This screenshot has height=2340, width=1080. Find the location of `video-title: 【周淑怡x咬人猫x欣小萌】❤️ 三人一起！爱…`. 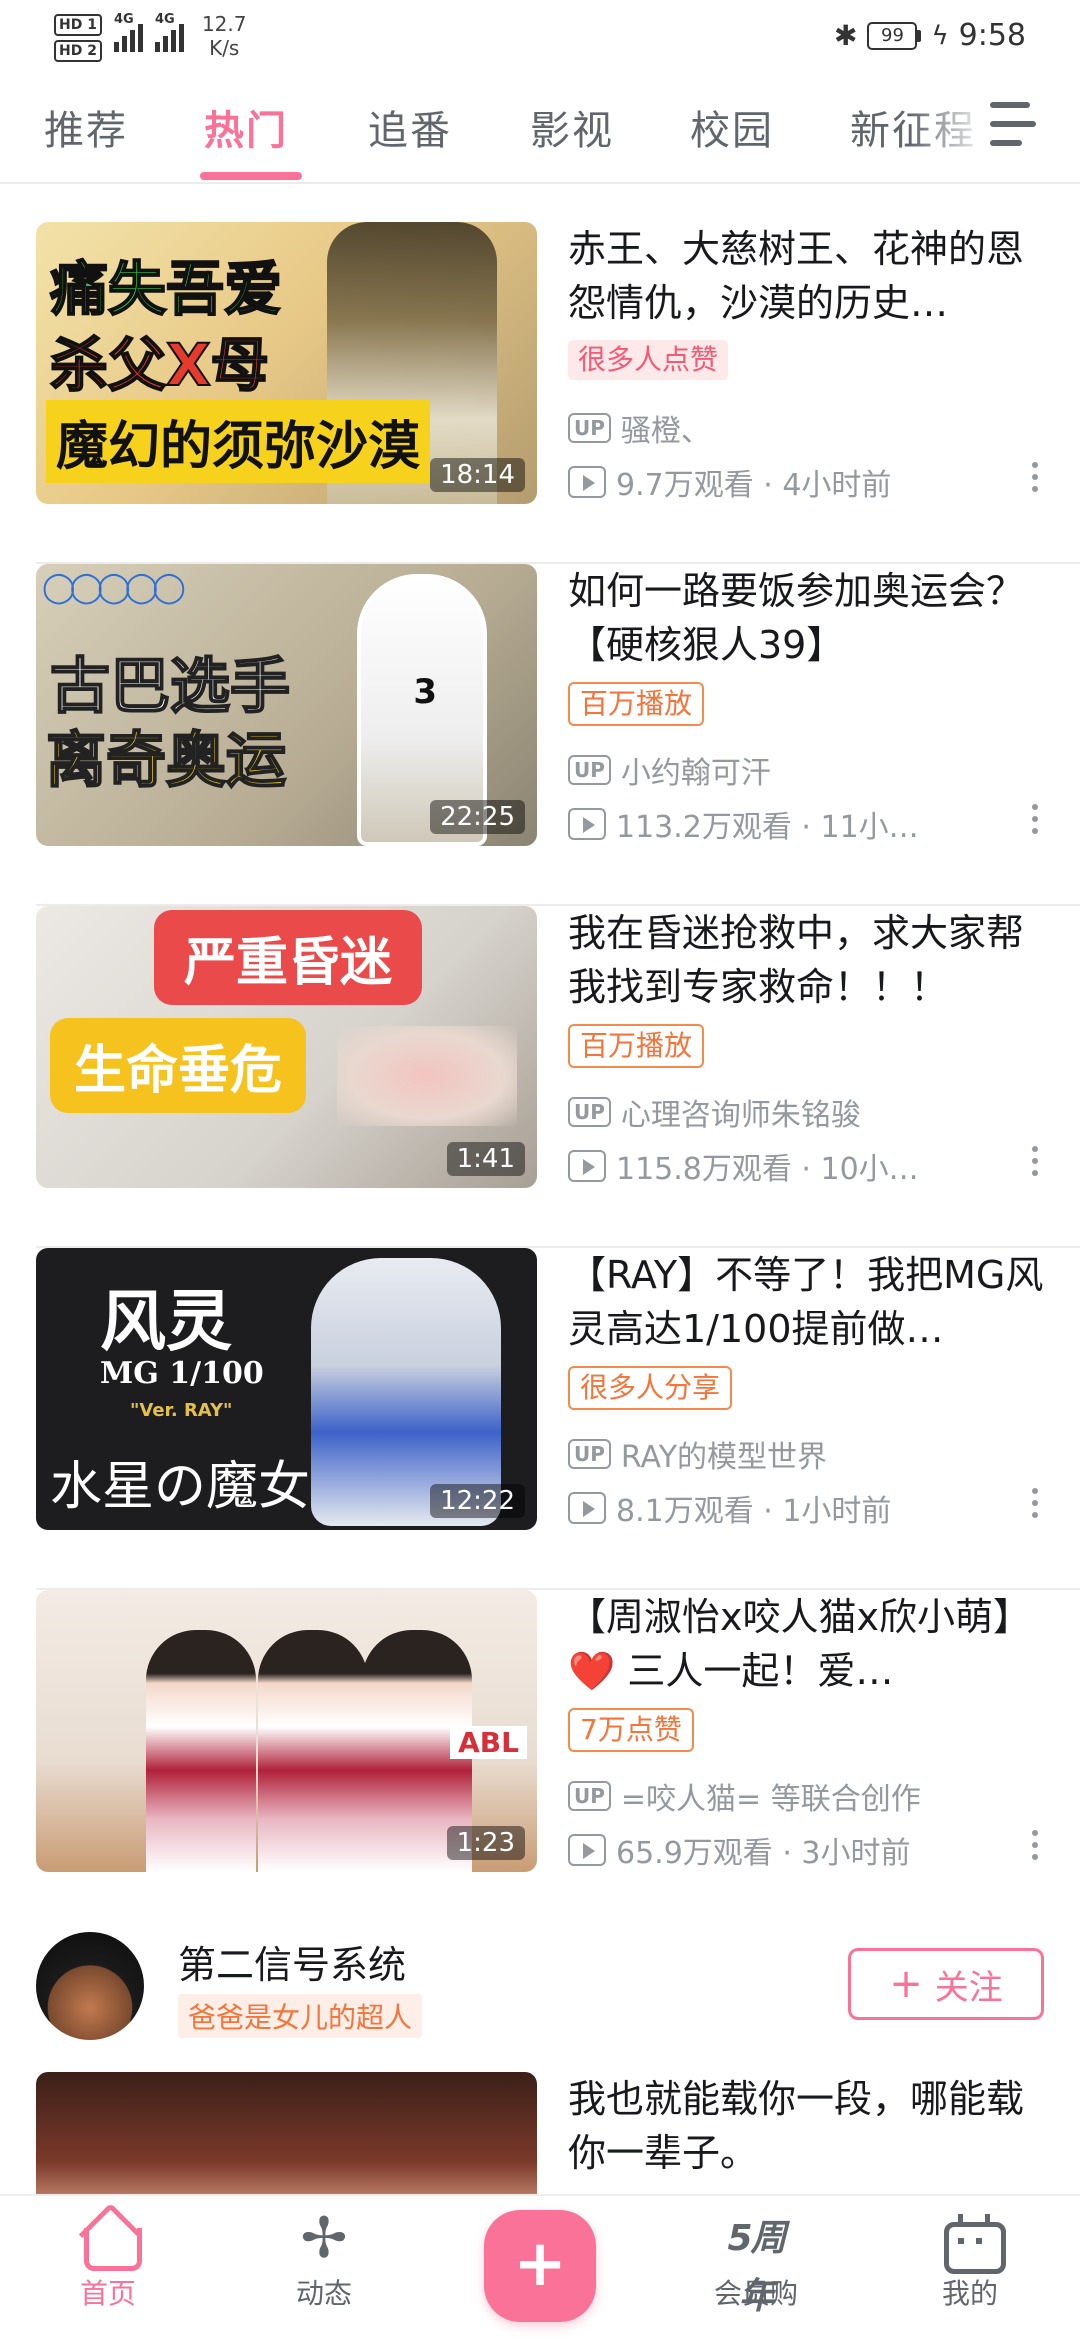

video-title: 【周淑怡x咬人猫x欣小萌】❤️ 三人一起！爱… is located at coordinates (808, 1644).